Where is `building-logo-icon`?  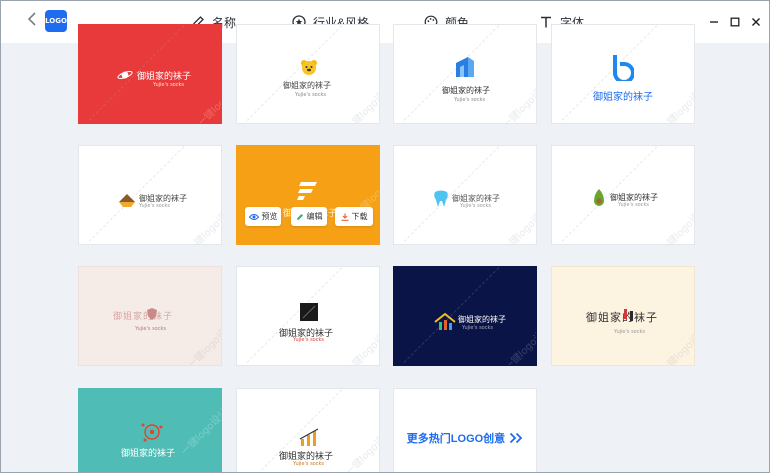
building-logo-icon is located at coordinates (465, 67).